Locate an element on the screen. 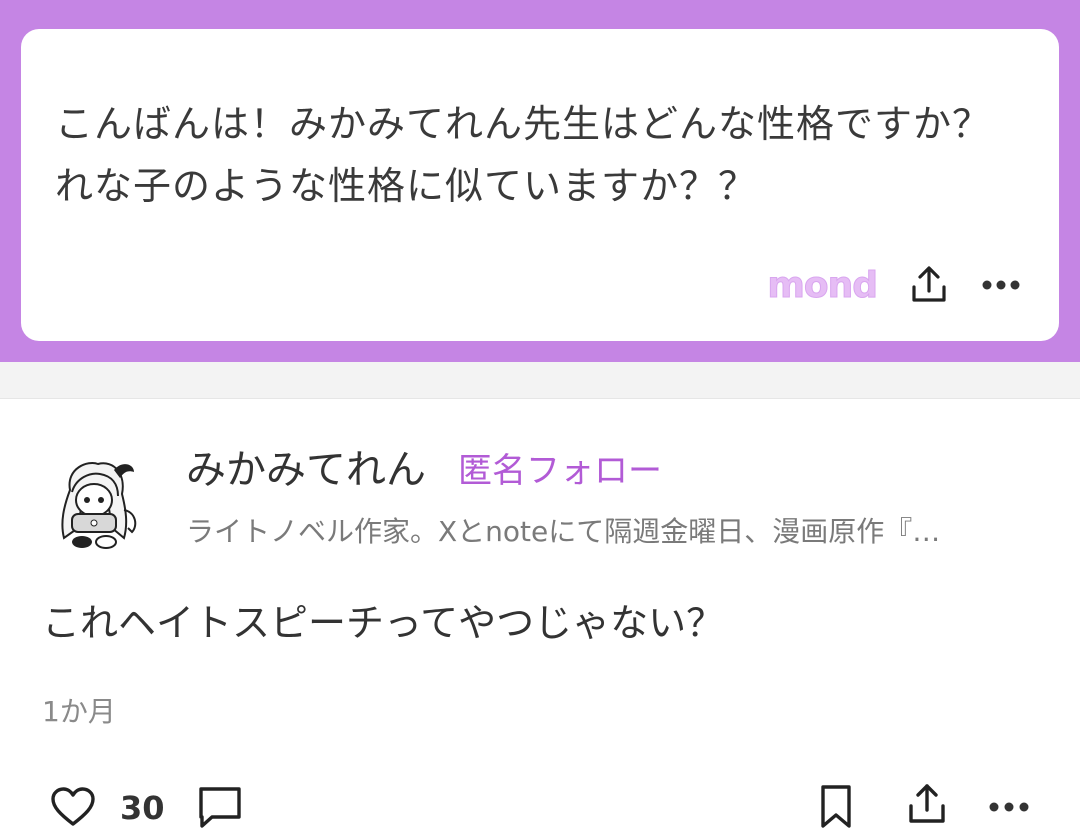 The height and width of the screenshot is (837, 1080). comment-icon is located at coordinates (220, 810).